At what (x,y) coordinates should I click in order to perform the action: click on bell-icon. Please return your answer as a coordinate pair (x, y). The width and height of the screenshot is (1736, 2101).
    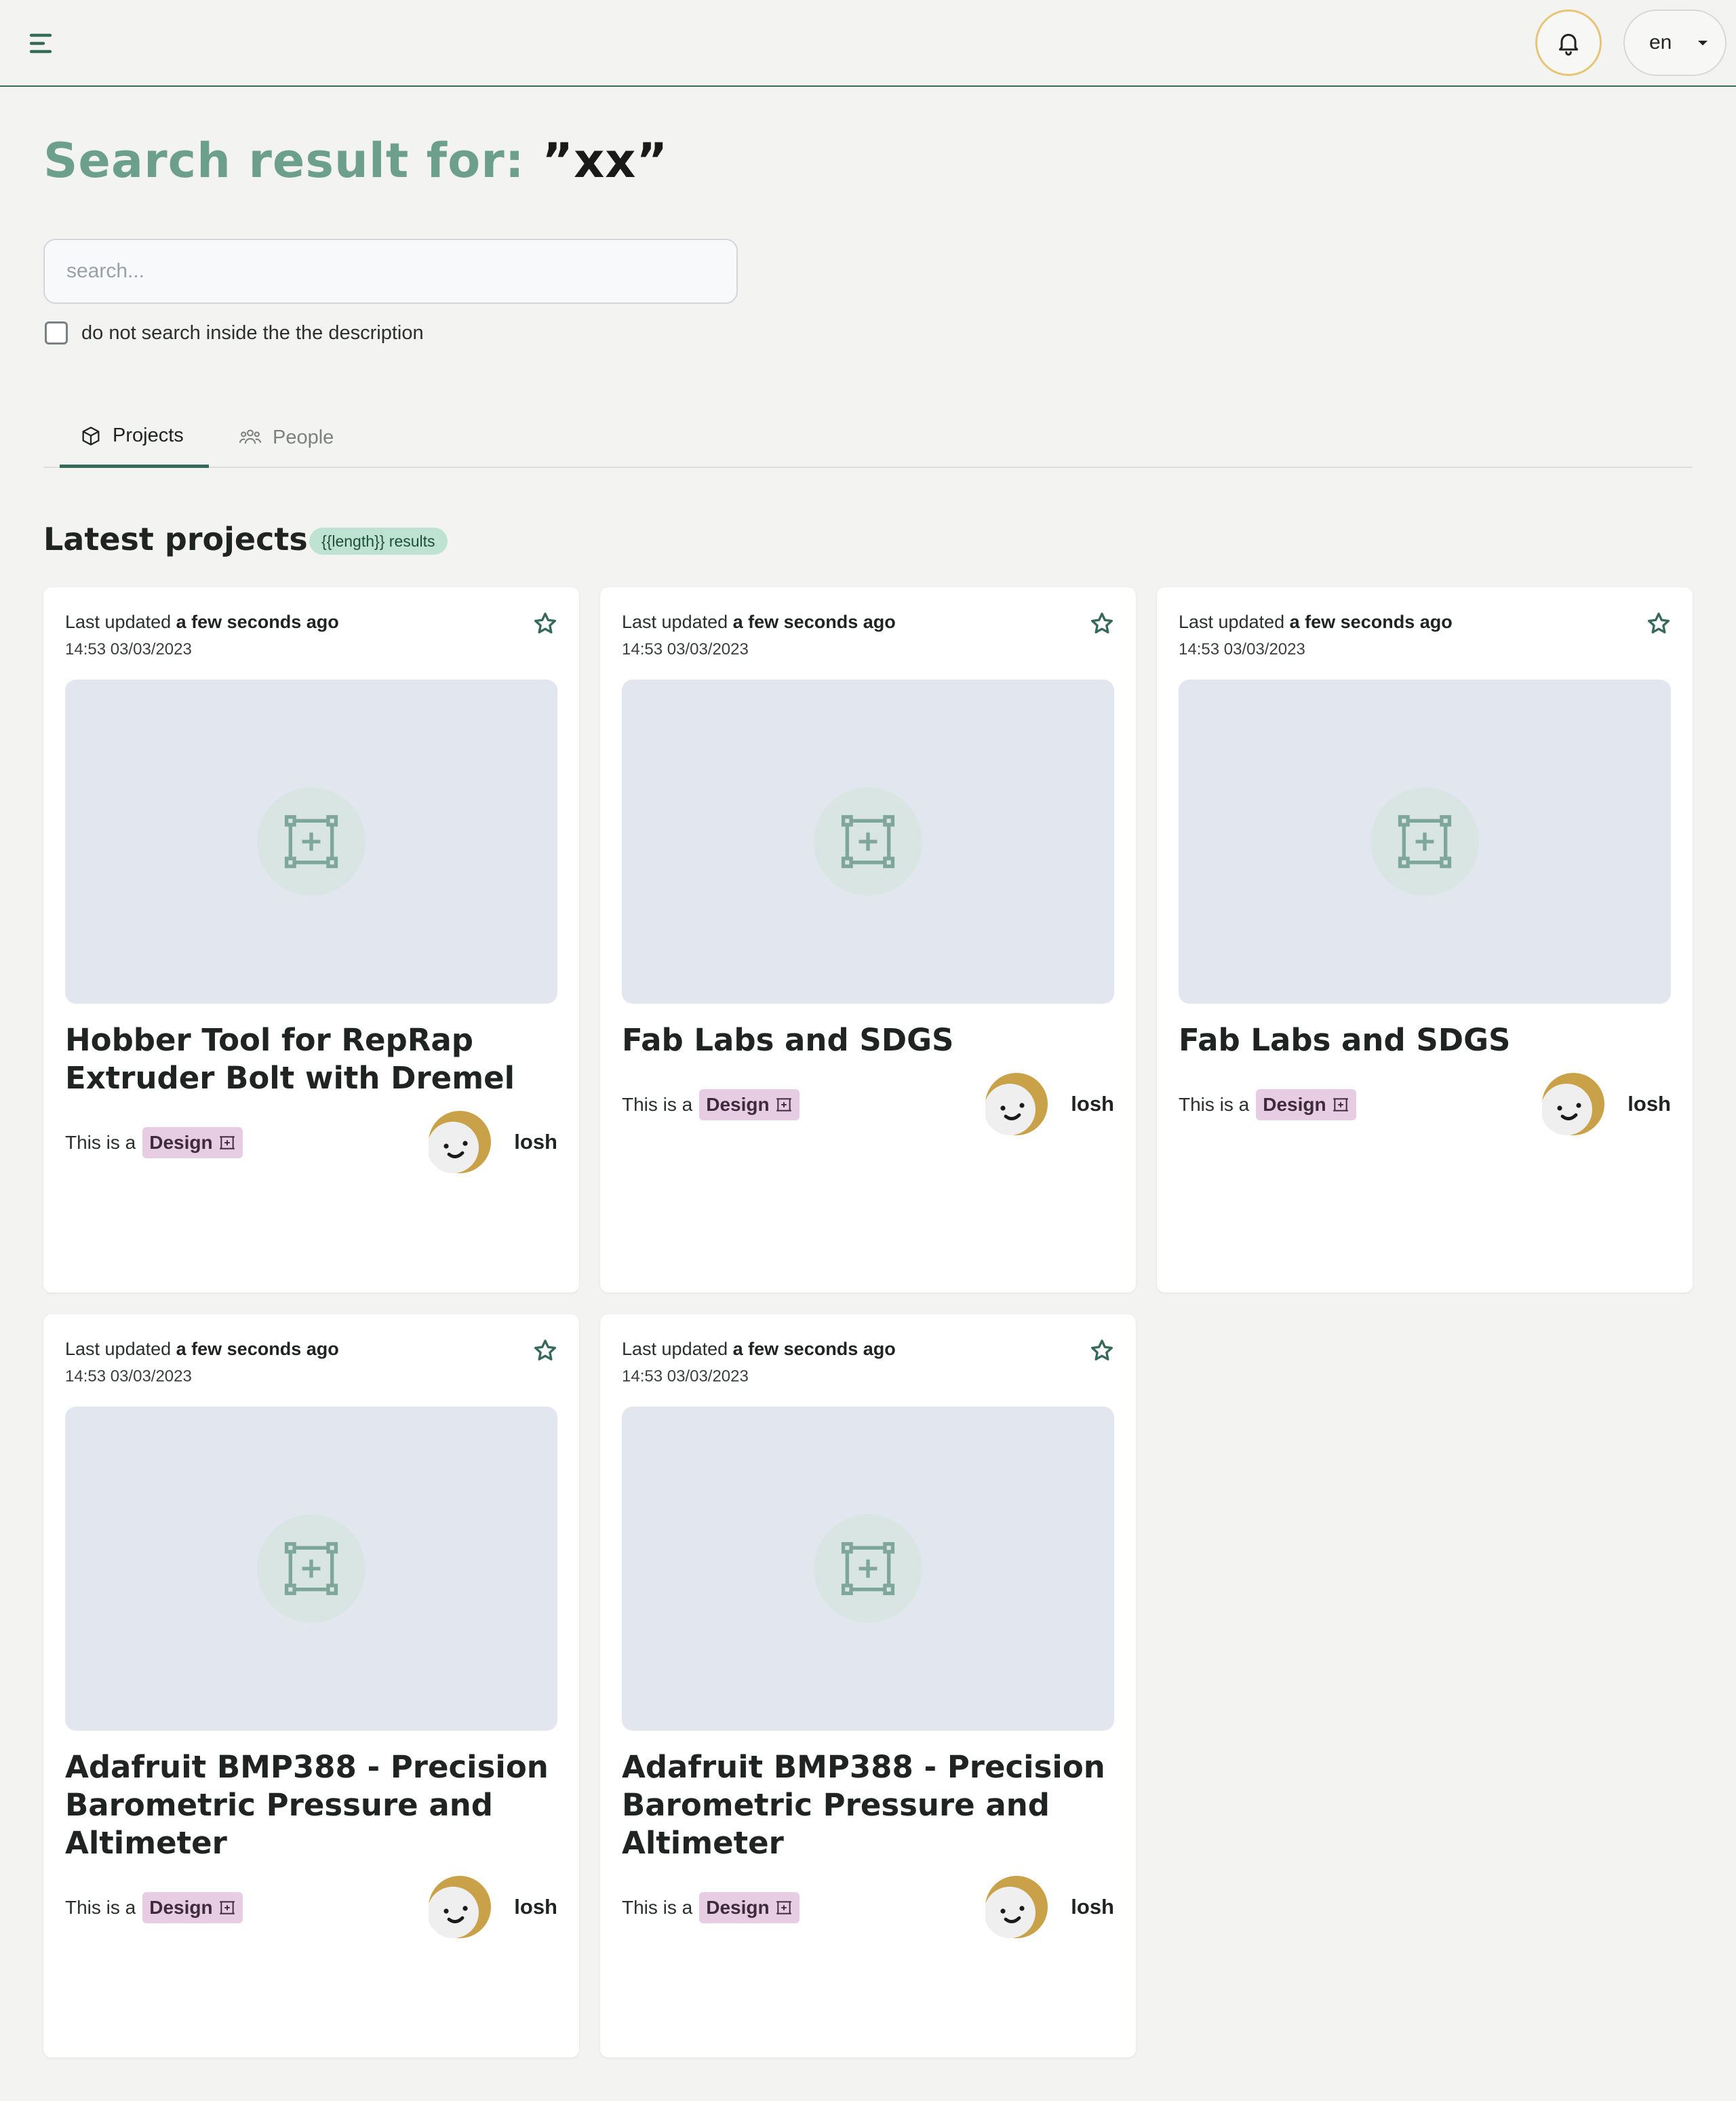
    Looking at the image, I should click on (1568, 44).